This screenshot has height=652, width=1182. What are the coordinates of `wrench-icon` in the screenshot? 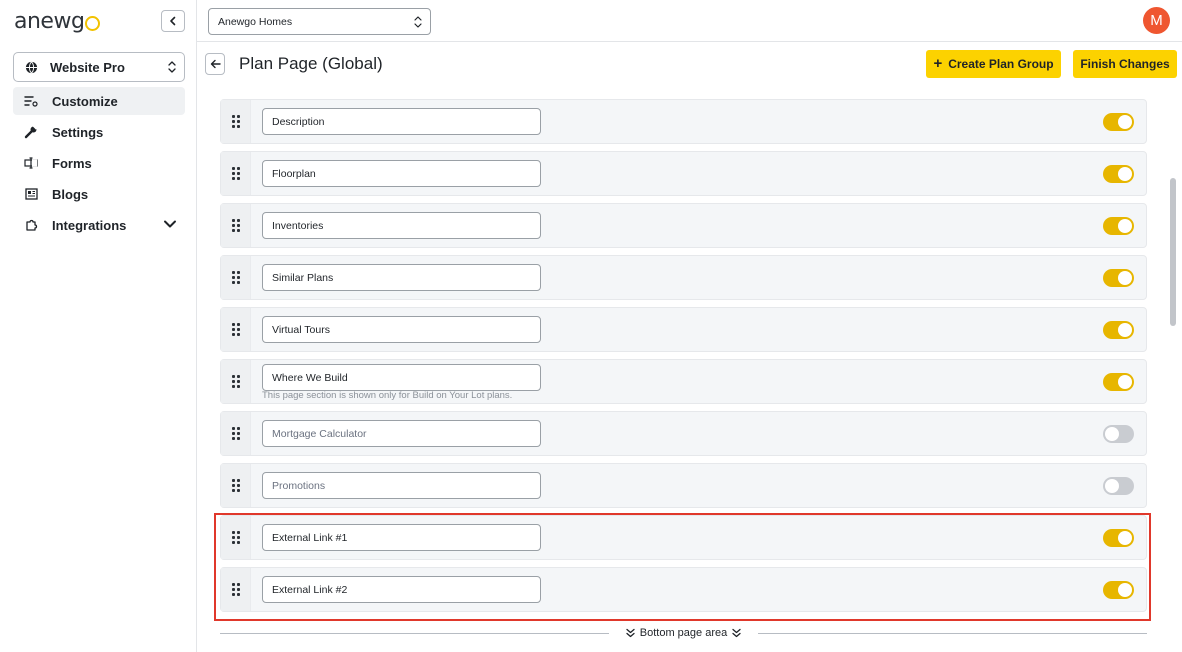 It's located at (31, 132).